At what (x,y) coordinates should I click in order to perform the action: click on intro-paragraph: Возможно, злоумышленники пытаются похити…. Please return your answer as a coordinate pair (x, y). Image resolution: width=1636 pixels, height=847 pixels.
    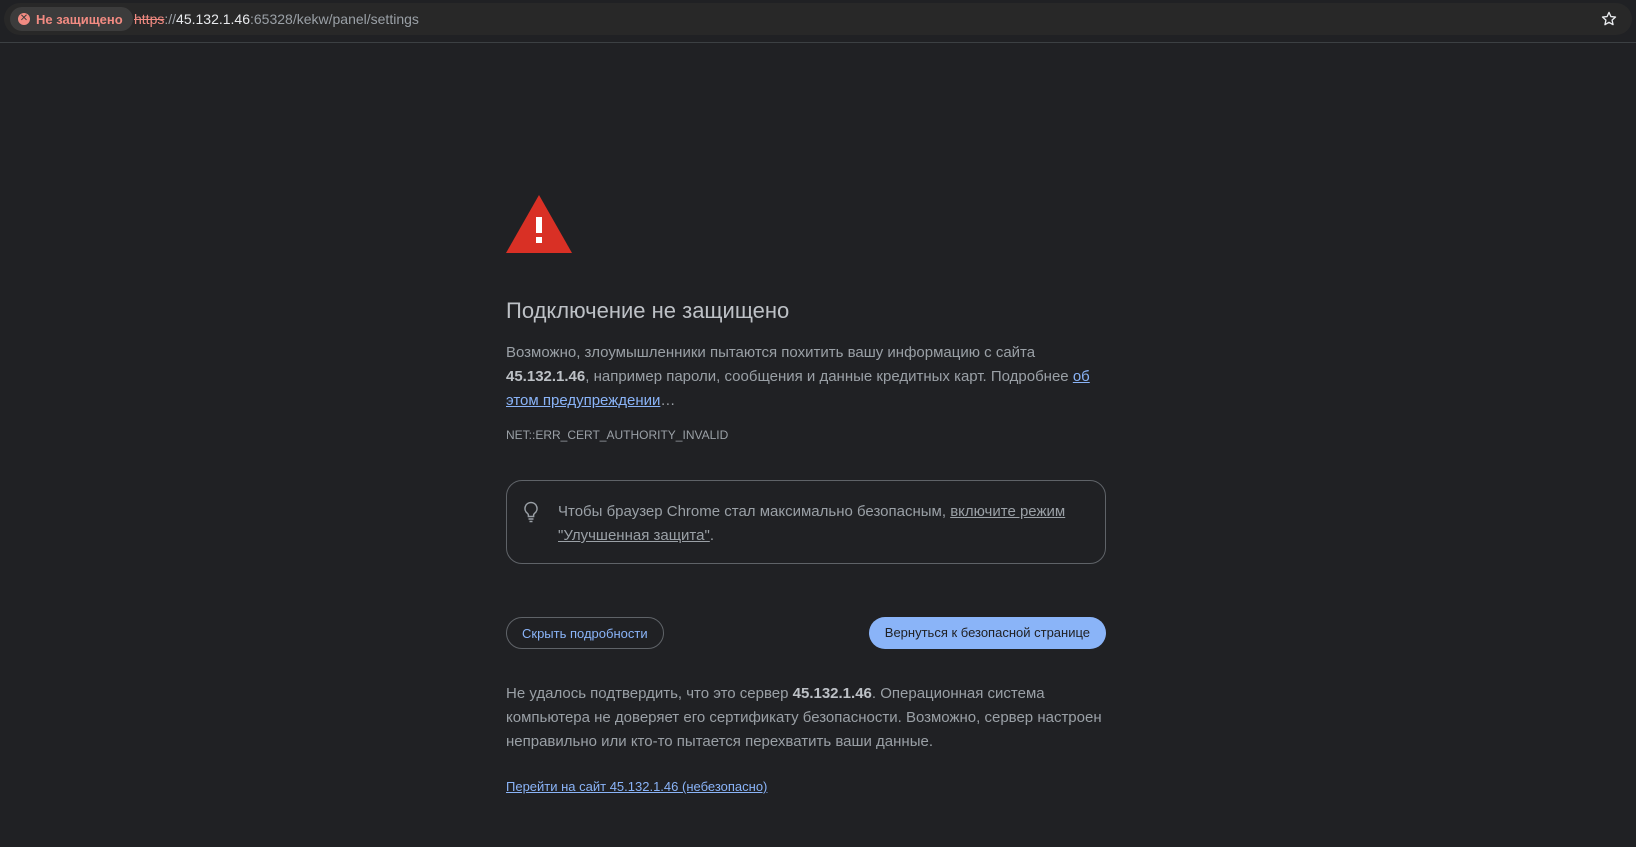
    Looking at the image, I should click on (806, 377).